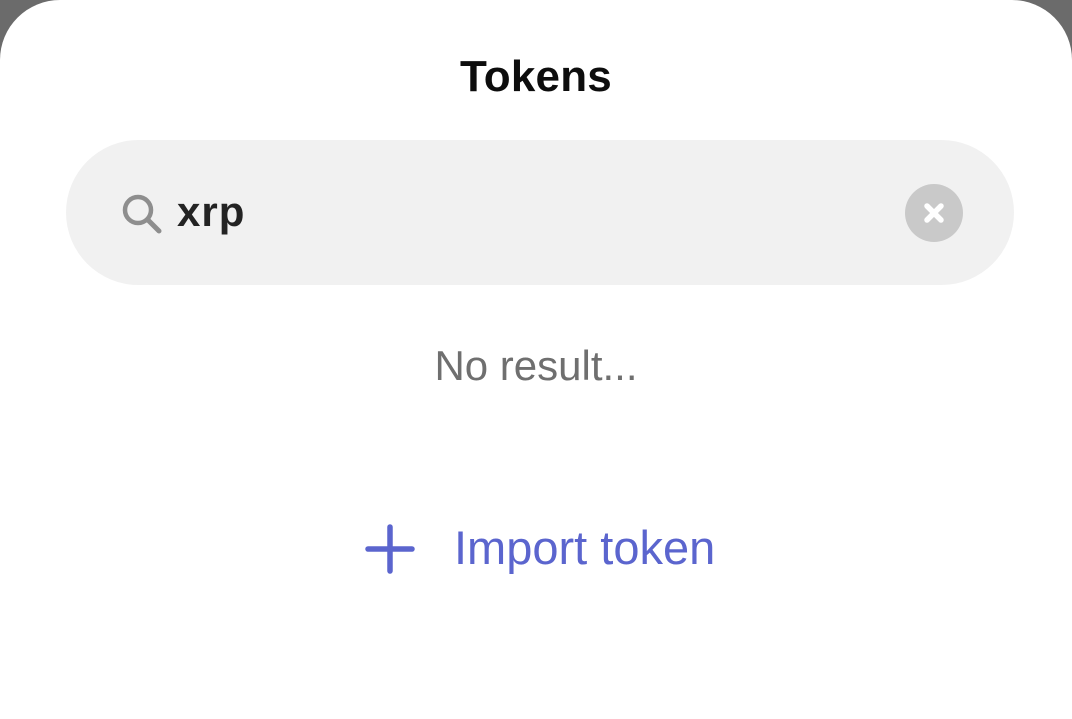 Image resolution: width=1072 pixels, height=719 pixels. I want to click on clear-search-button, so click(934, 213).